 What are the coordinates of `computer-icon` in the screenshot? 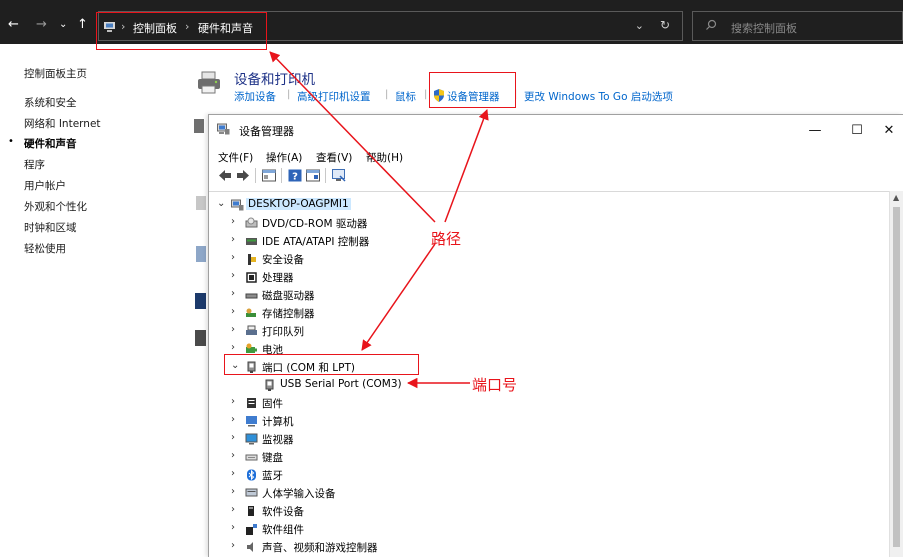 It's located at (251, 421).